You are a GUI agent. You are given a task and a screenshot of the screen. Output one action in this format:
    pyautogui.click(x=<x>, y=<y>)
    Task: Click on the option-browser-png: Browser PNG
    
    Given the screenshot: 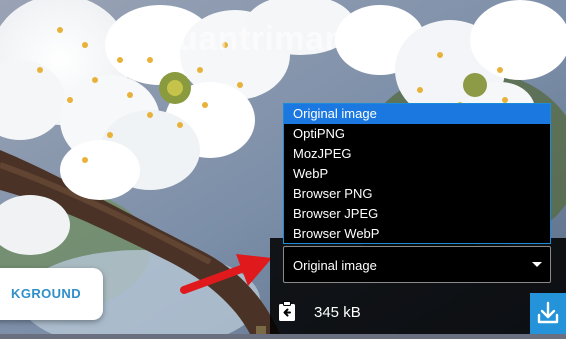 What is the action you would take?
    pyautogui.click(x=417, y=194)
    